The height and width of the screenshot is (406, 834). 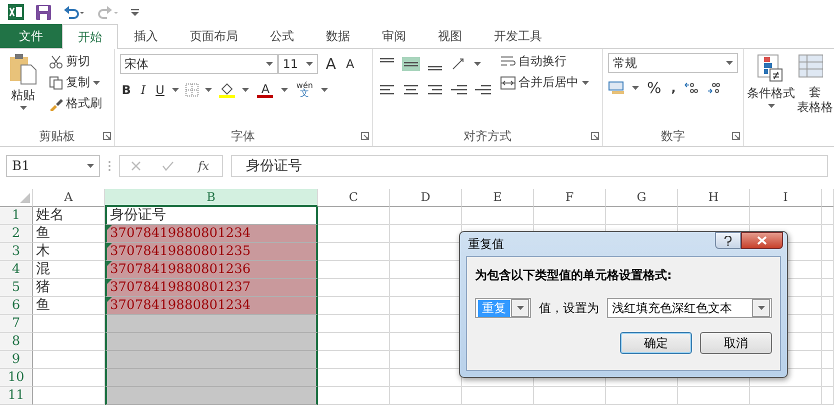 I want to click on conditional-formatting-button: 条件格式, so click(x=771, y=99).